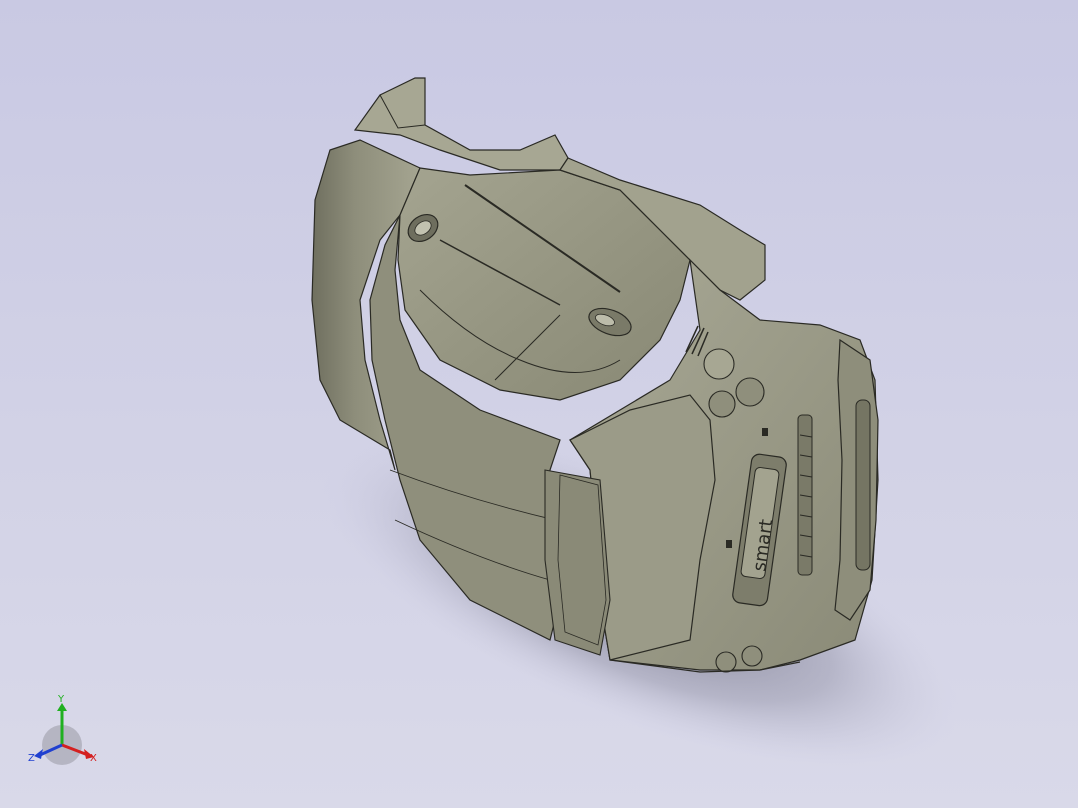 This screenshot has width=1078, height=808. I want to click on headlight-lens, so click(577, 562).